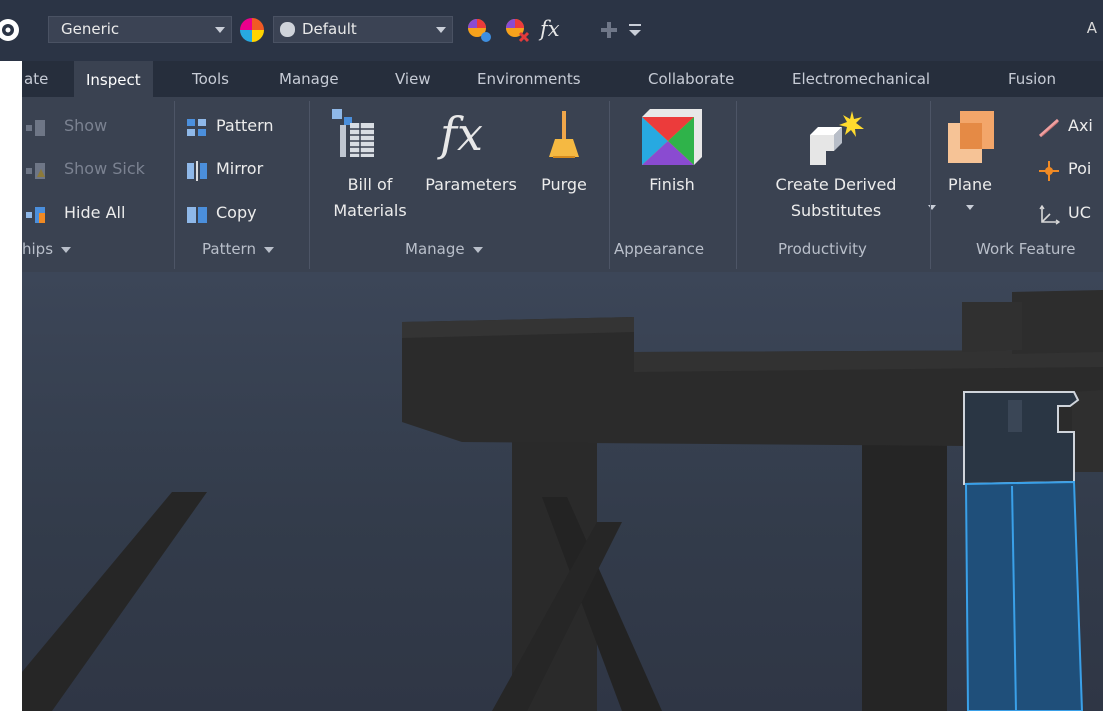  What do you see at coordinates (252, 30) in the screenshot?
I see `color-wheel-icon` at bounding box center [252, 30].